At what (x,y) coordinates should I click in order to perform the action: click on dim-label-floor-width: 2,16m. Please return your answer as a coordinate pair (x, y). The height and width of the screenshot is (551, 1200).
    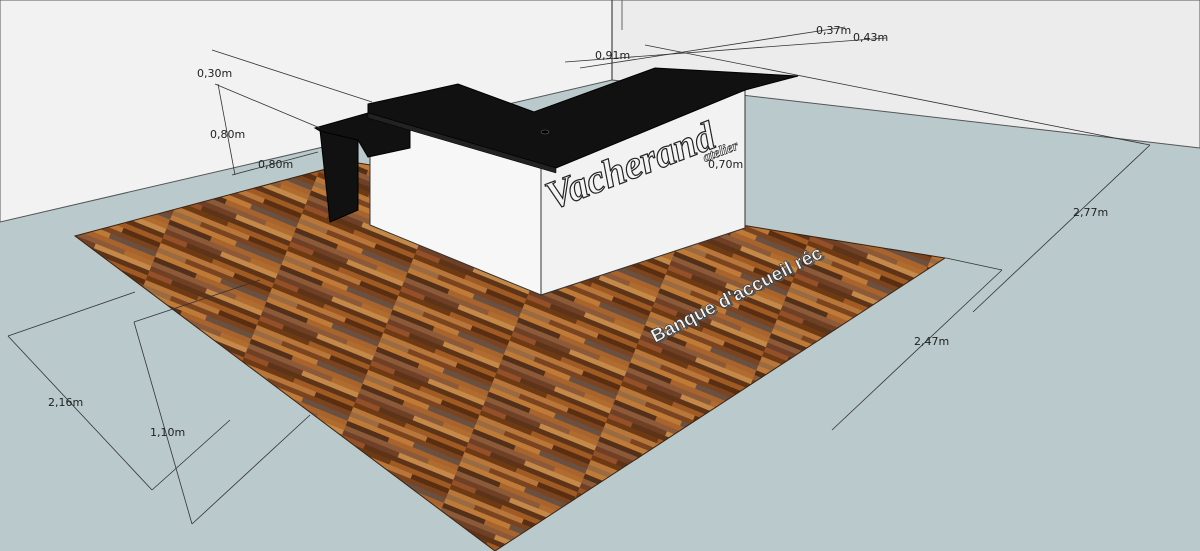
    Looking at the image, I should click on (65, 402).